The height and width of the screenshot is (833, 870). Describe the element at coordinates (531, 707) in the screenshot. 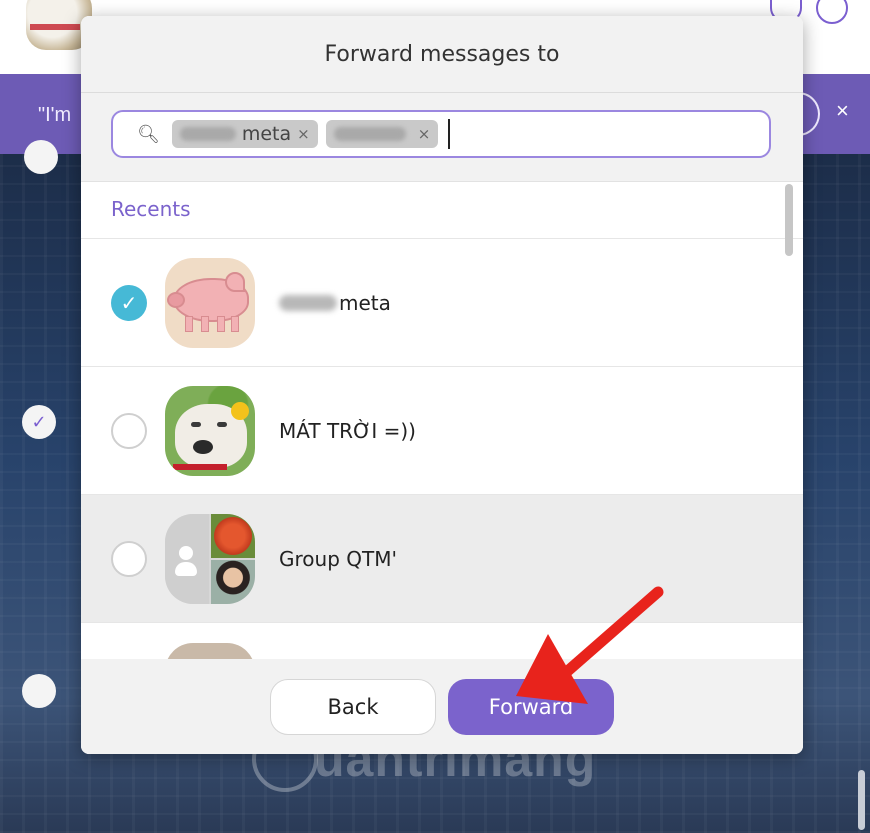

I see `forward-button: Forward` at that location.